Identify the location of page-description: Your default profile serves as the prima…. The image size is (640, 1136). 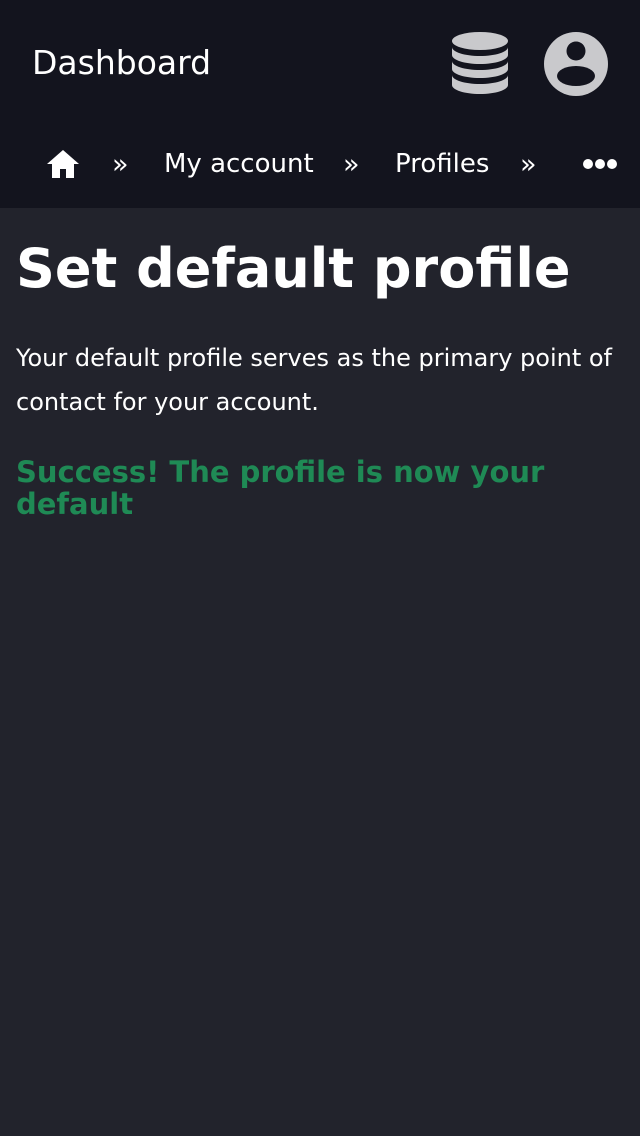
(314, 380).